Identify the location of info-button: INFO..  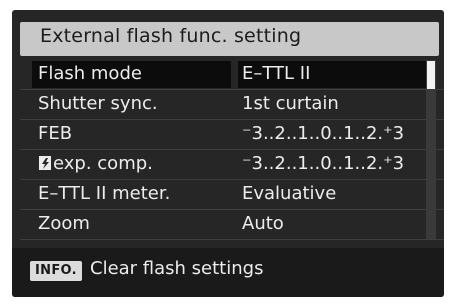
(56, 271).